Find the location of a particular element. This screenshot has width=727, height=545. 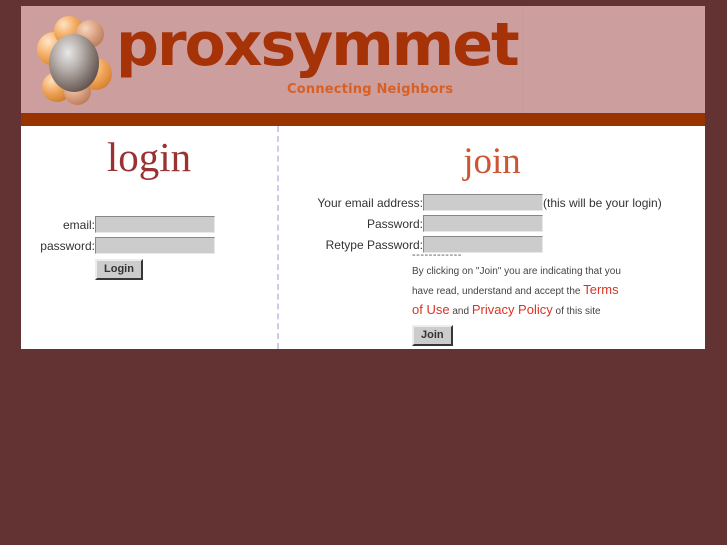

login-password-cell is located at coordinates (155, 245).